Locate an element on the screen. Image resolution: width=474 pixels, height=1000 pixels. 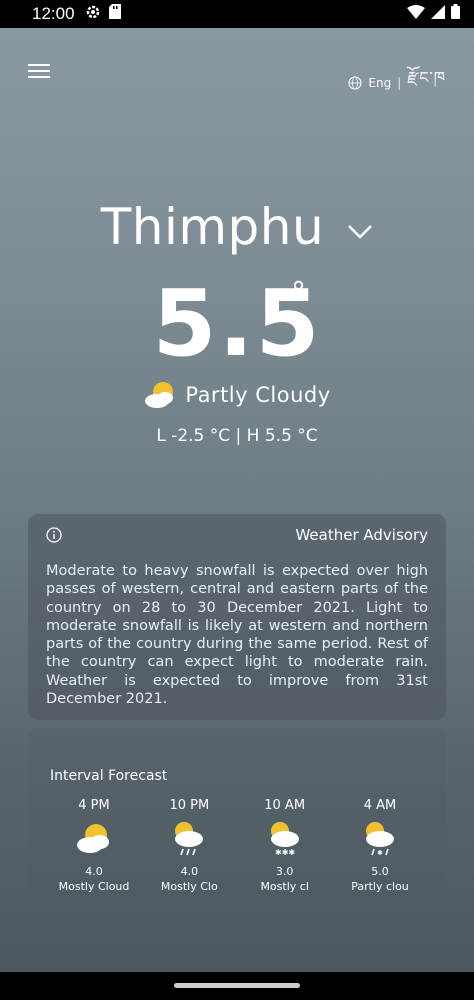
advisory-title: Weather Advisory is located at coordinates (361, 535).